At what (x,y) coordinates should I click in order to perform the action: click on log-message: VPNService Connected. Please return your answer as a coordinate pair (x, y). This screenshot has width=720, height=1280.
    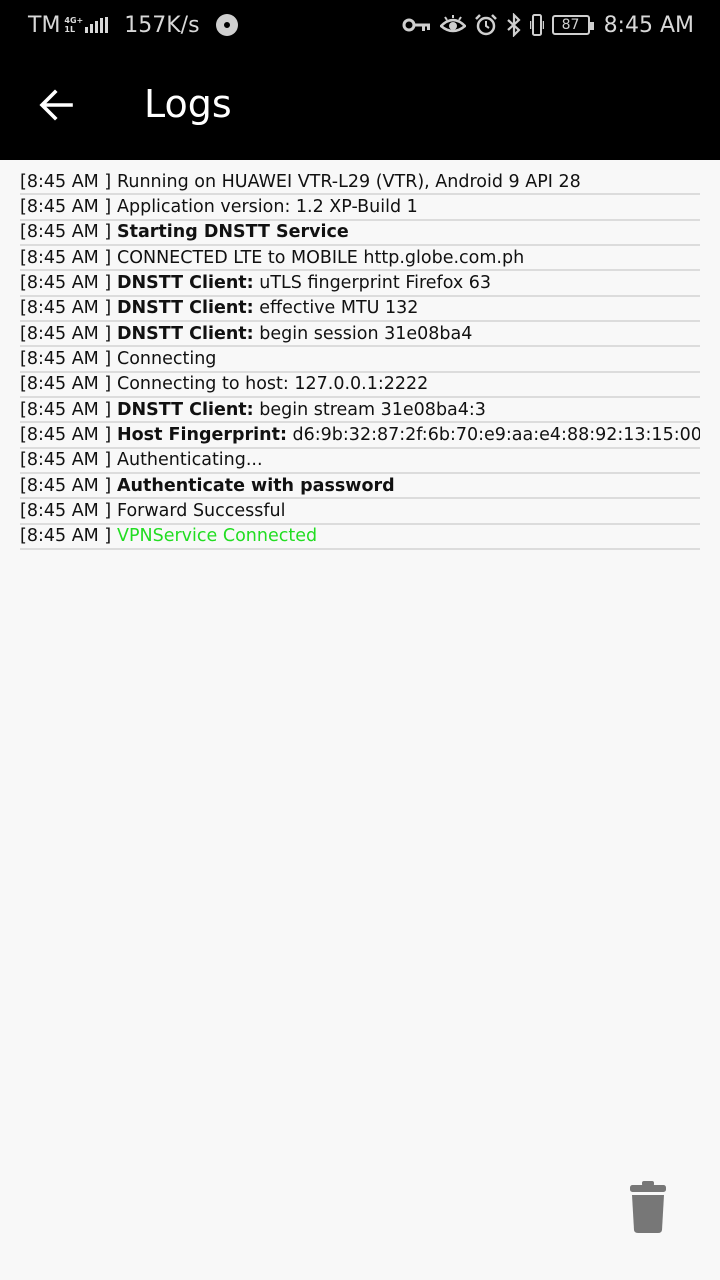
    Looking at the image, I should click on (217, 536).